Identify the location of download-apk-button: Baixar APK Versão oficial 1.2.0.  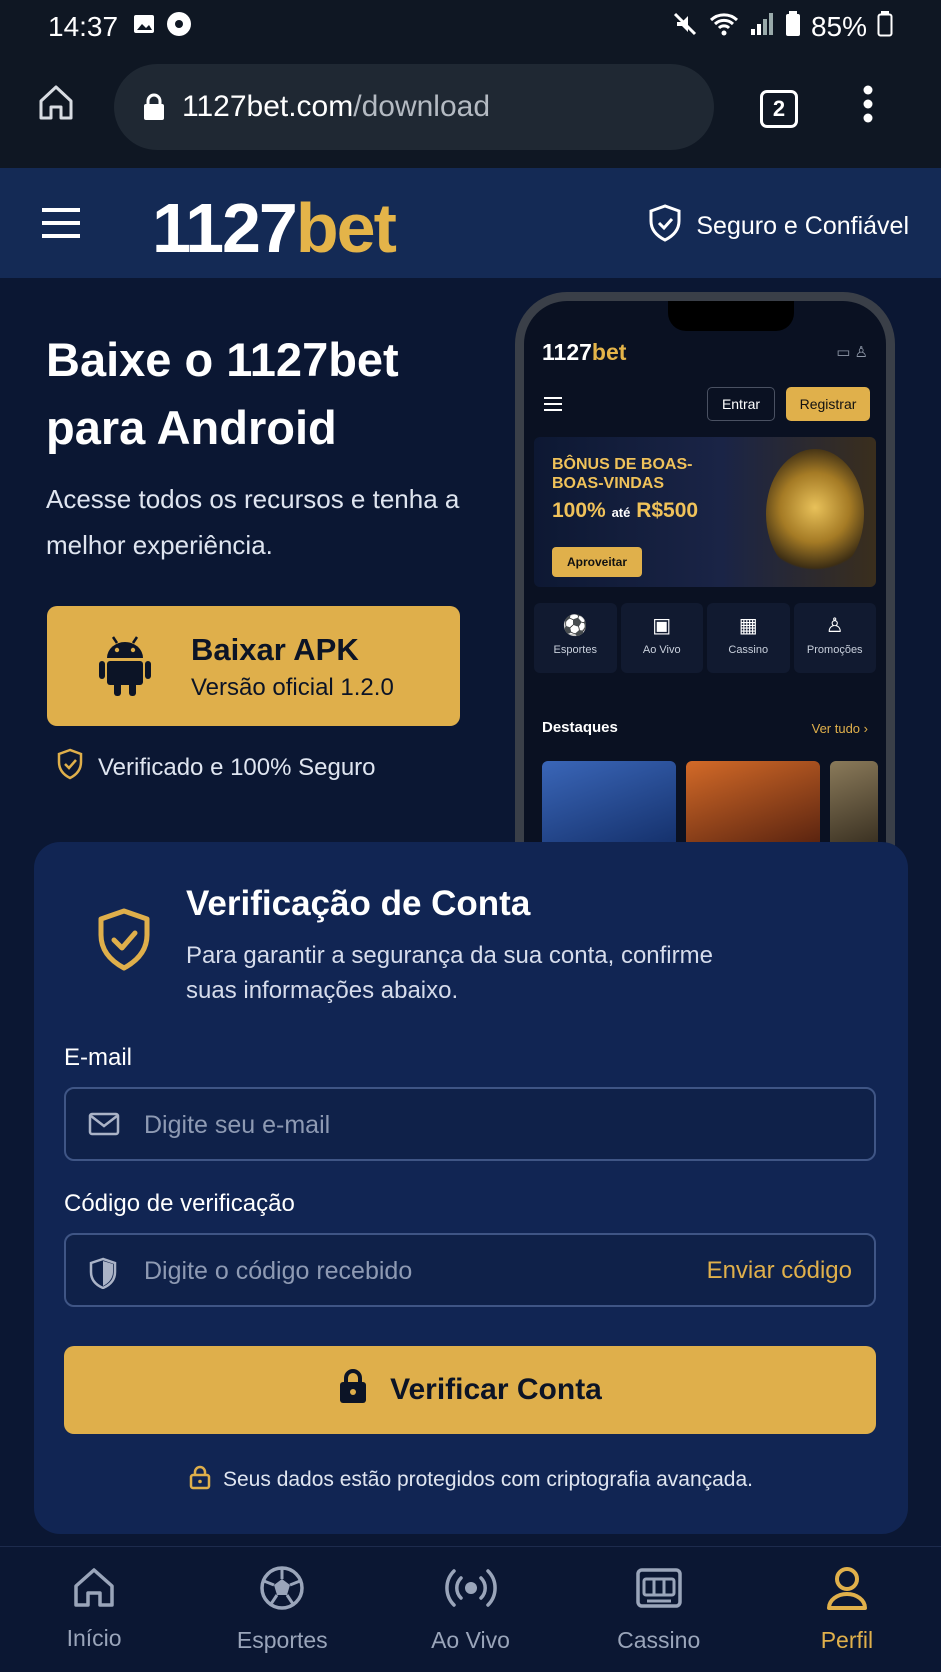
(253, 666).